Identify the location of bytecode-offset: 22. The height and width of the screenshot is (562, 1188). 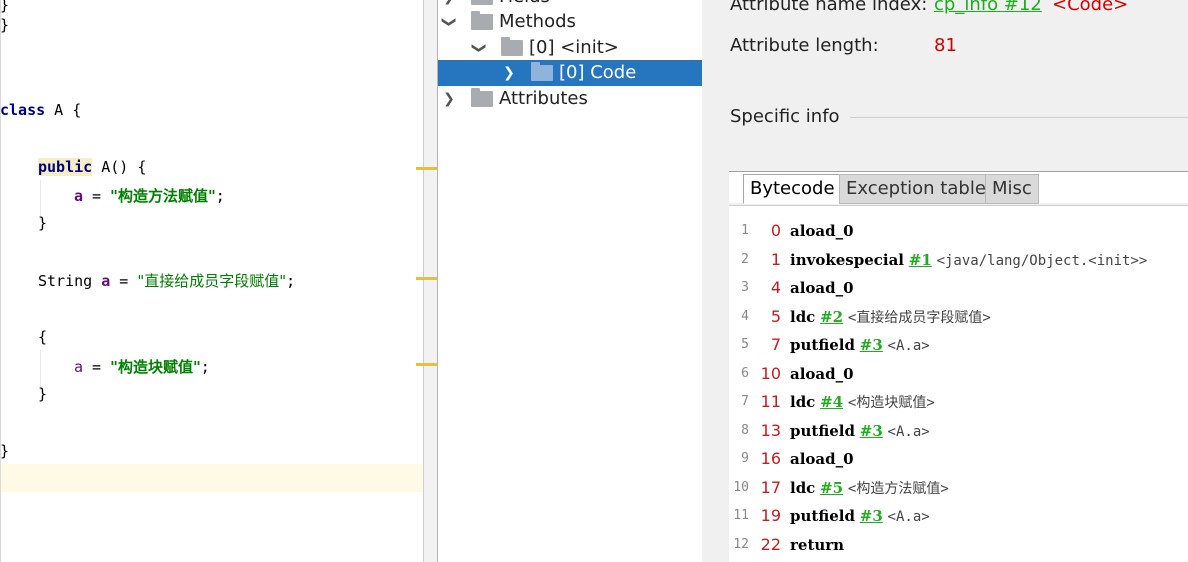
(770, 544).